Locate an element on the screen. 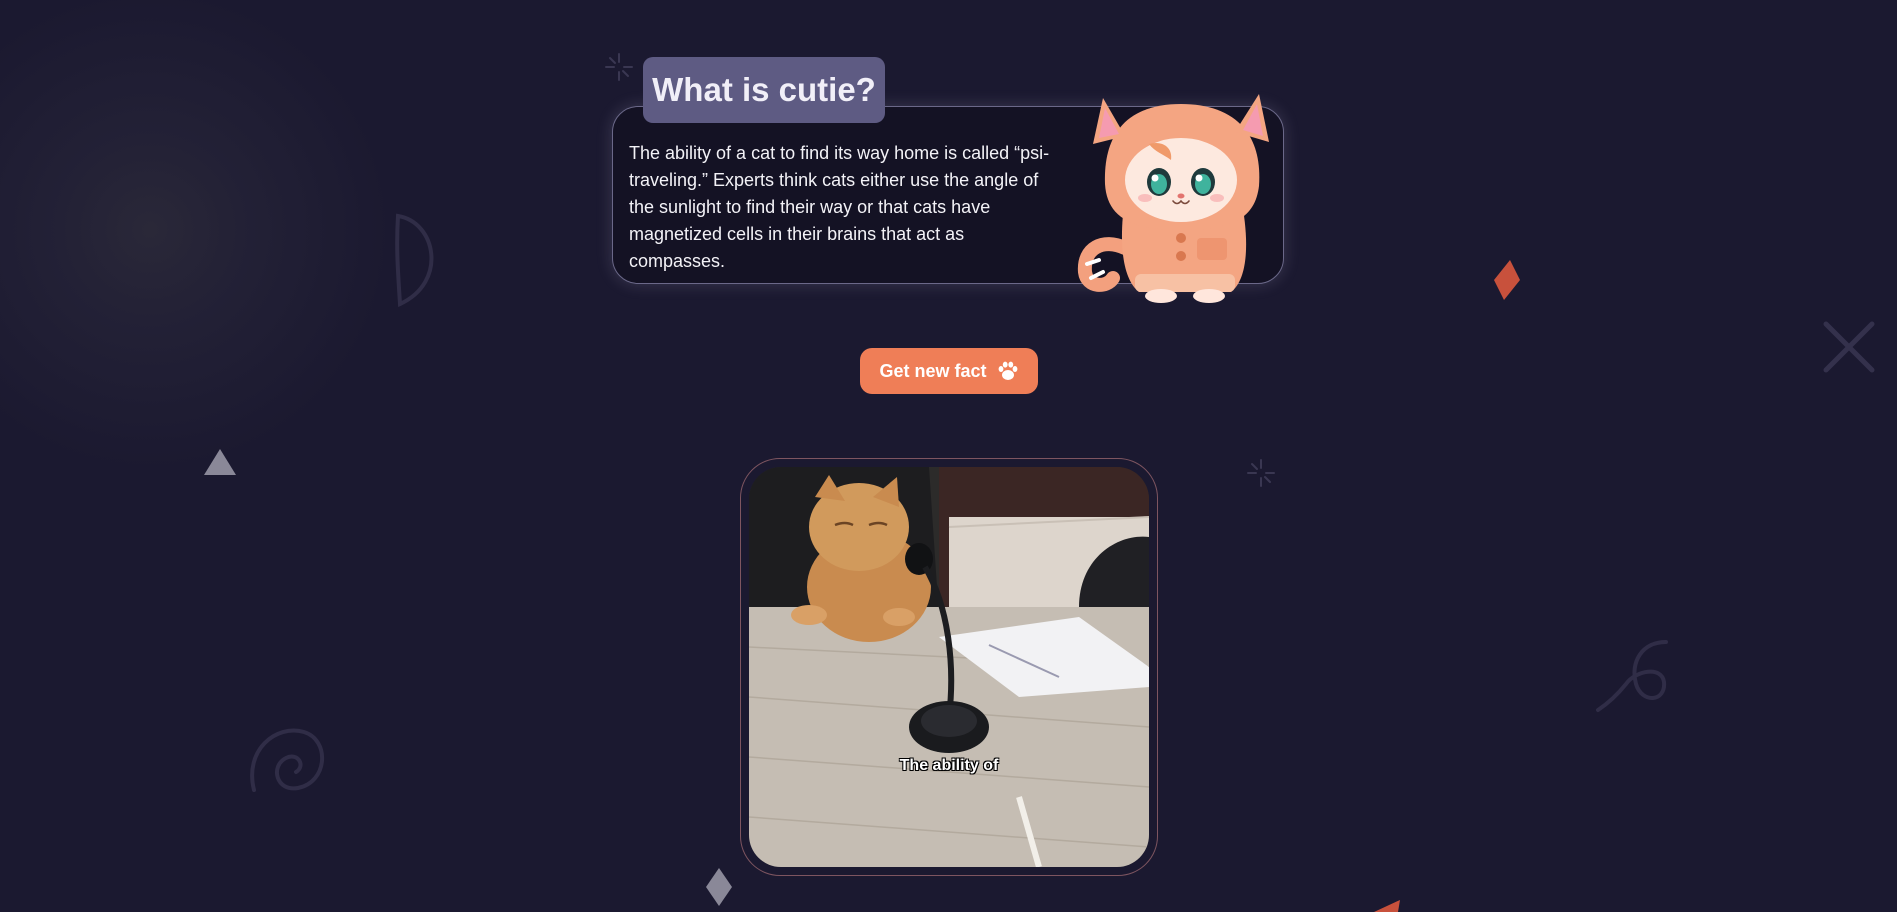  shape-decoration-orange is located at coordinates (1387, 906).